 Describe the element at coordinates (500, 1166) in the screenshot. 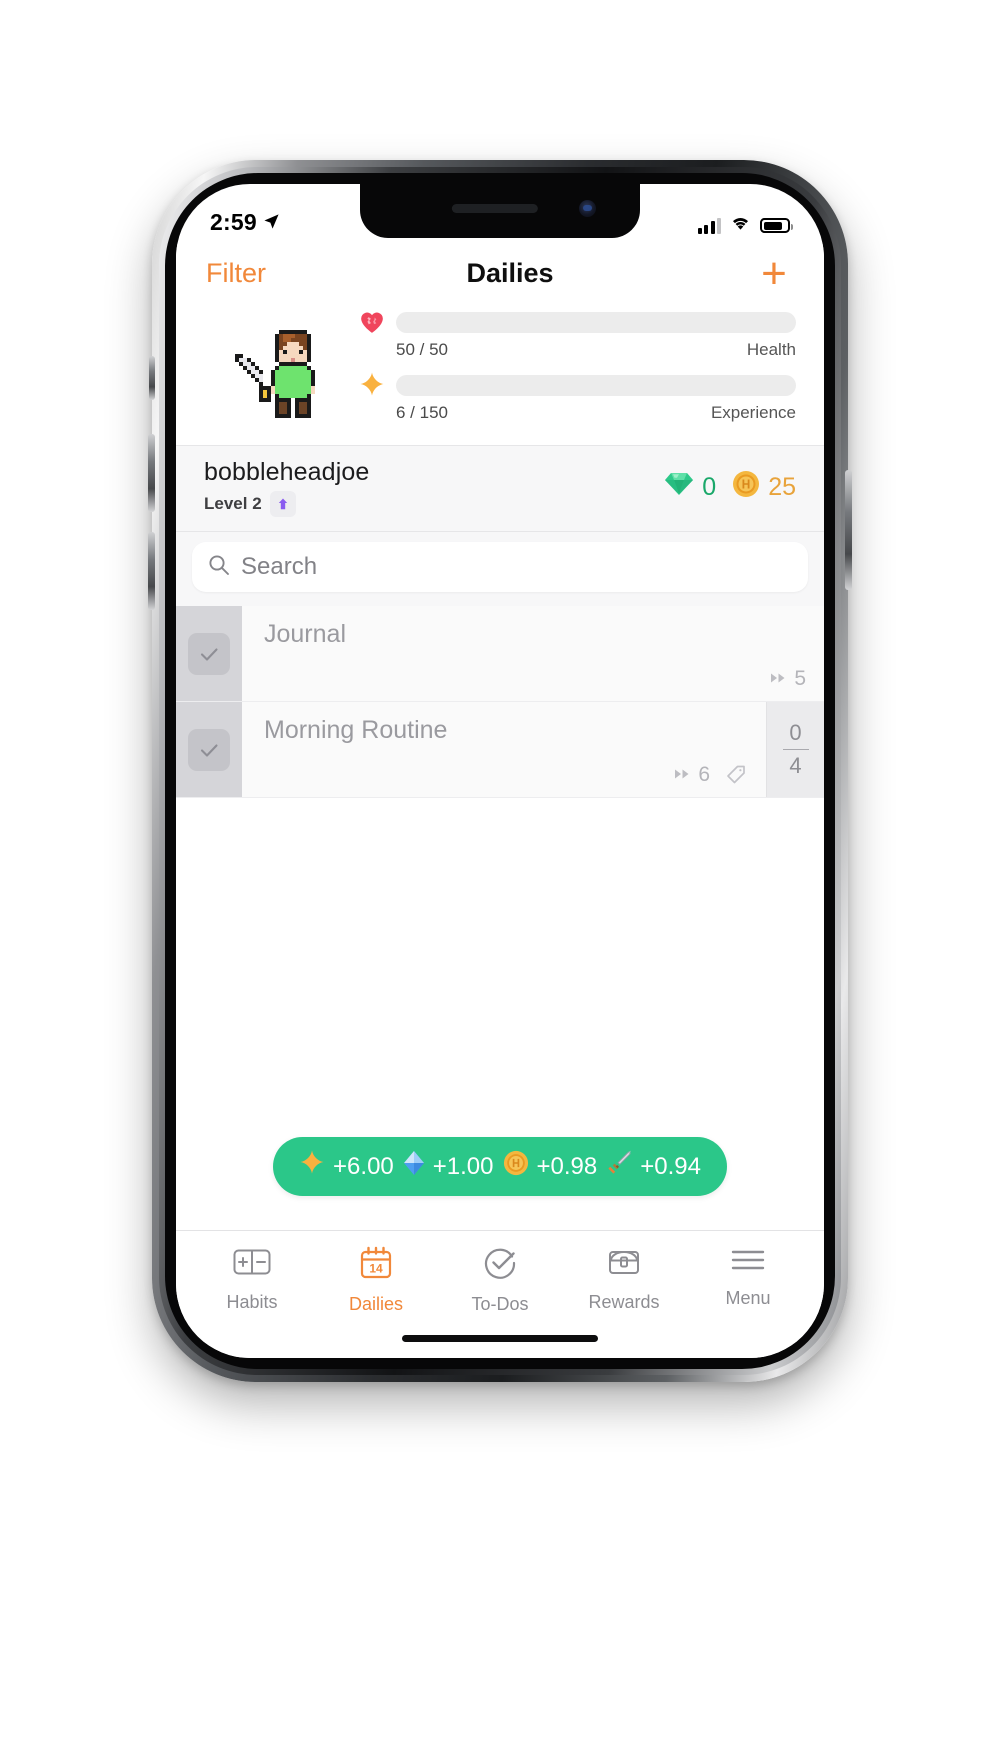

I see `reward-toast: +6.00 +1.00 +0.98 +0.94` at that location.